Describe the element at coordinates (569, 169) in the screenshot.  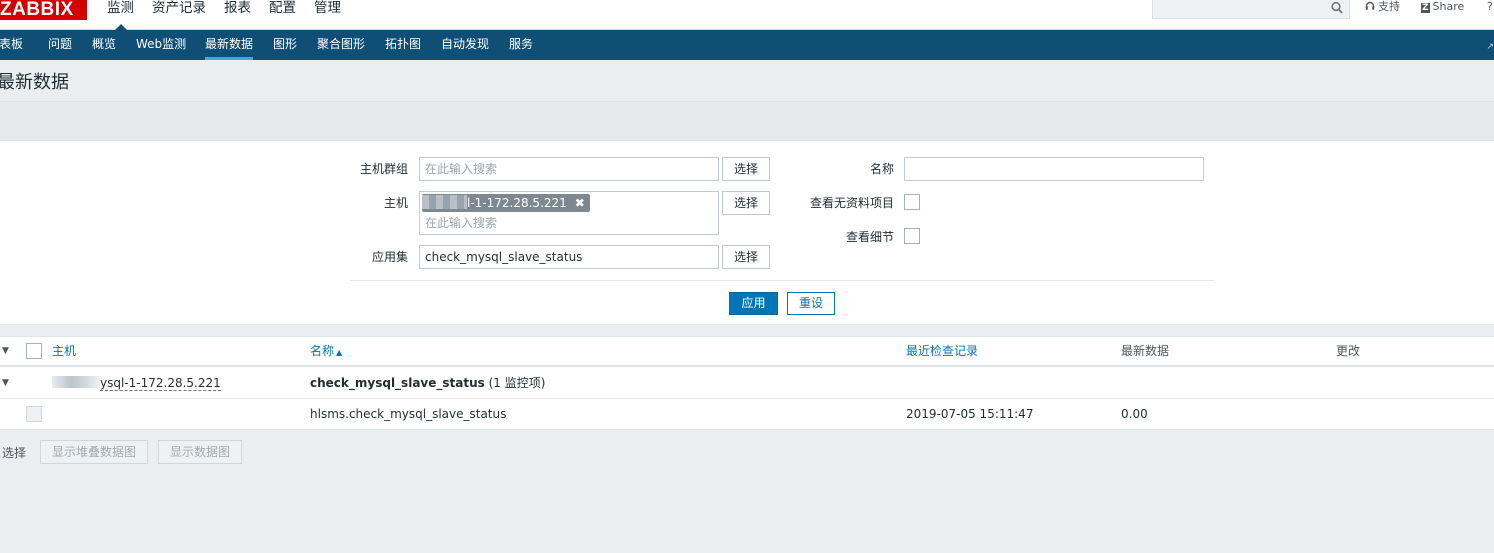
I see `host-group-input: 在此输入搜索` at that location.